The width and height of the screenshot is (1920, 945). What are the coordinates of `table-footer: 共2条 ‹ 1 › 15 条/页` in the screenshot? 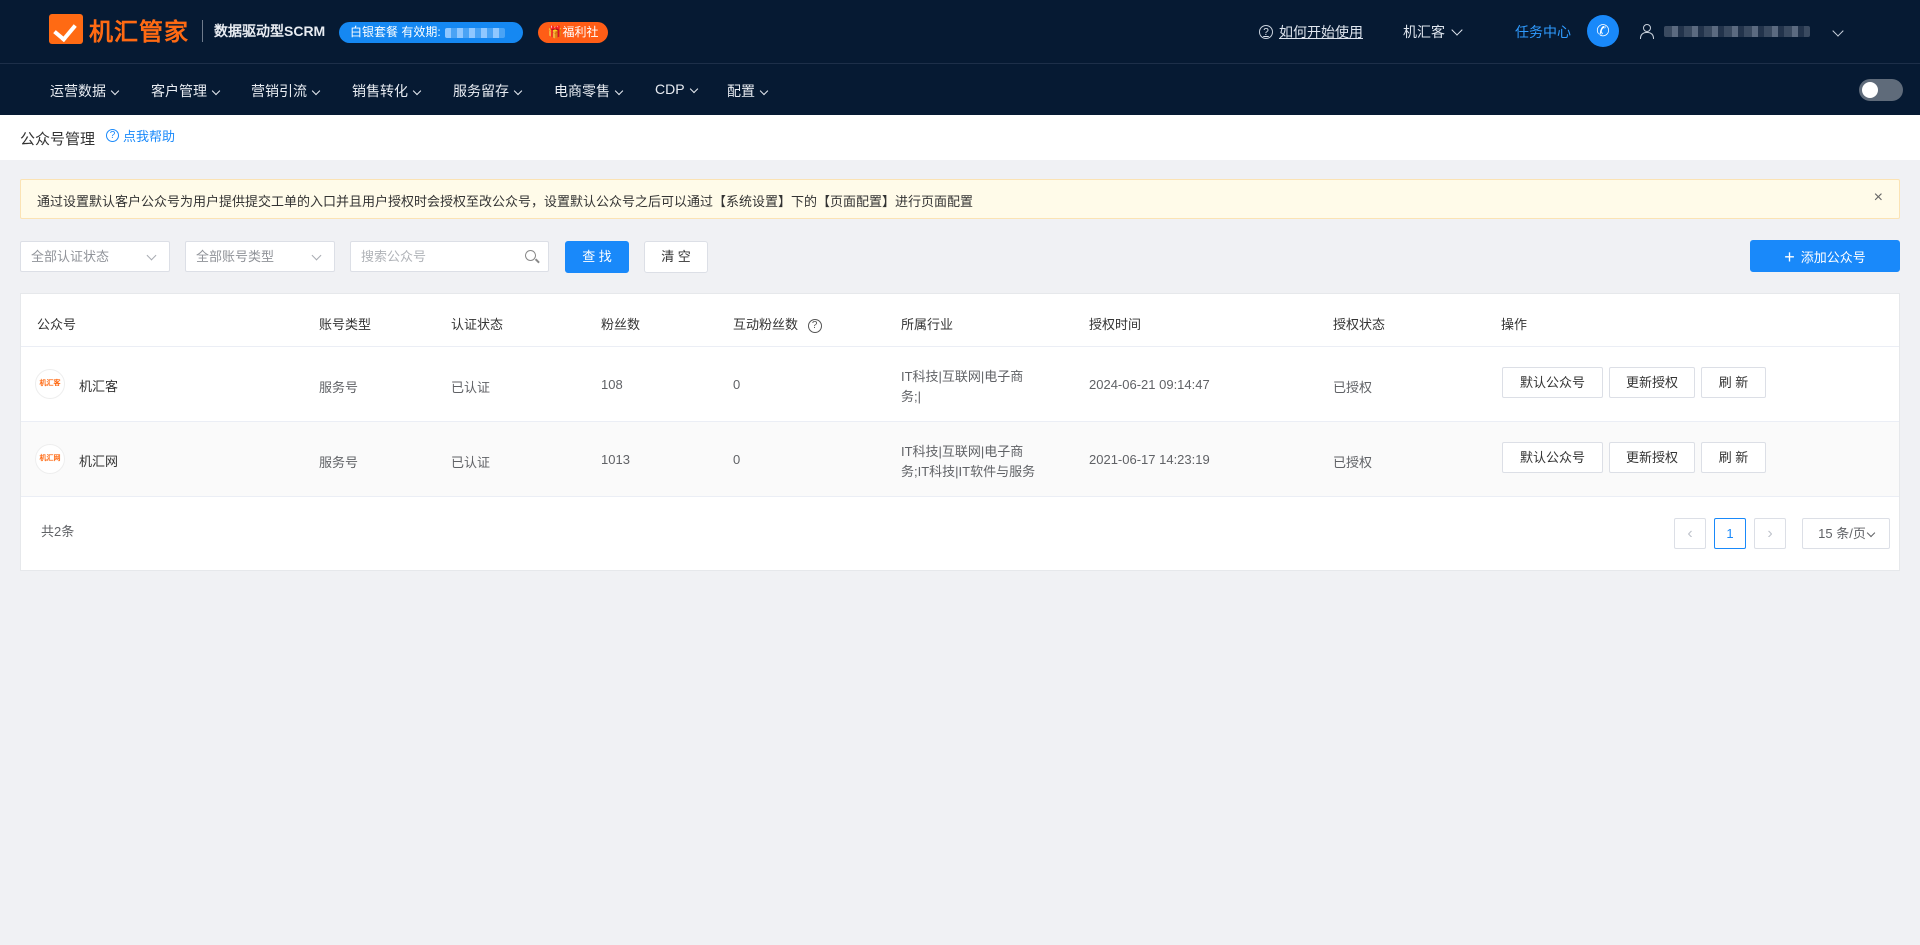 It's located at (960, 534).